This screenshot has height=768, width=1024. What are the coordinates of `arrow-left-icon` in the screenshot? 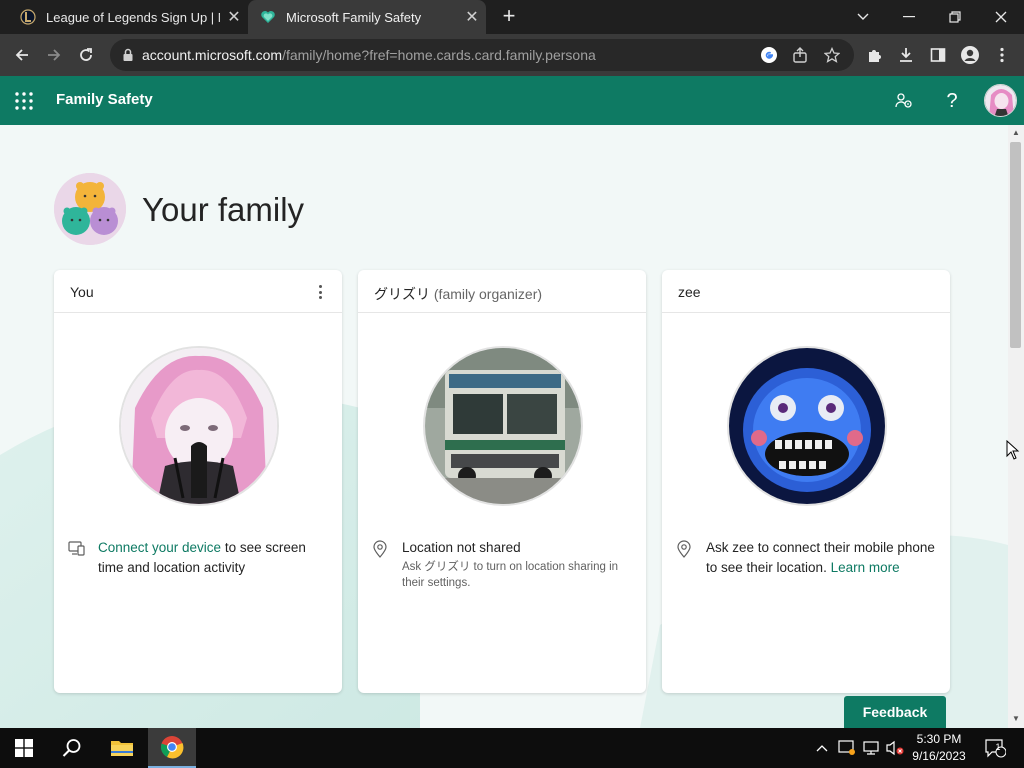 It's located at (21, 55).